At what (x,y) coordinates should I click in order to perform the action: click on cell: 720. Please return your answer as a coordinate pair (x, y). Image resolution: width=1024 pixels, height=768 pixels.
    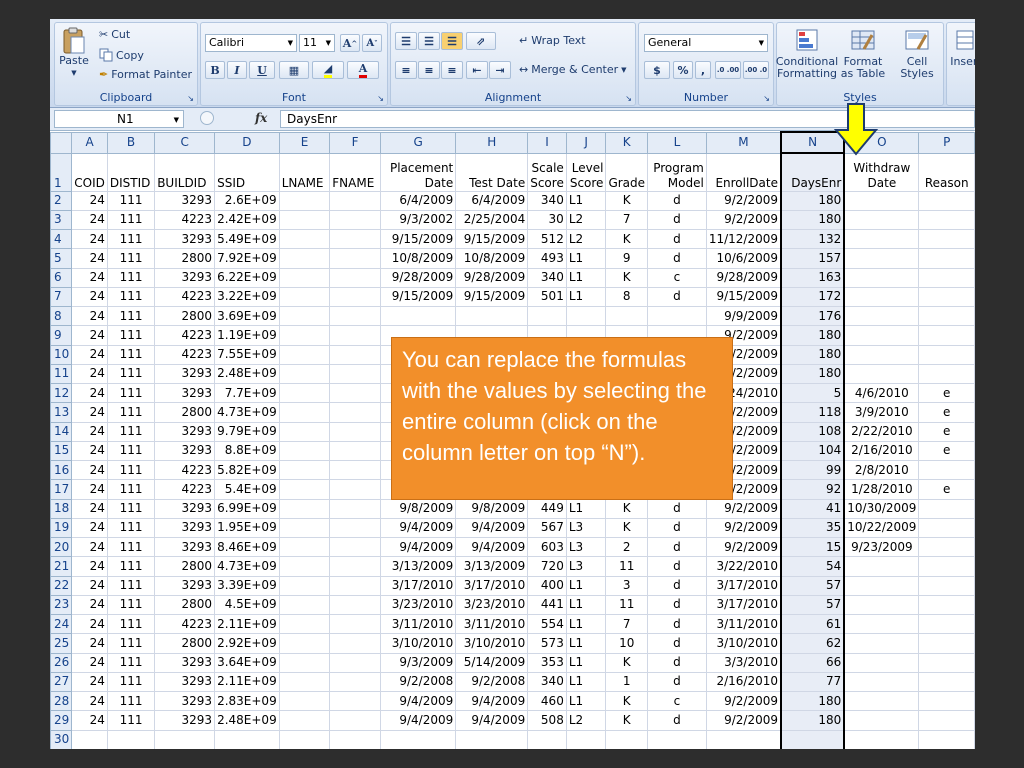
    Looking at the image, I should click on (547, 566).